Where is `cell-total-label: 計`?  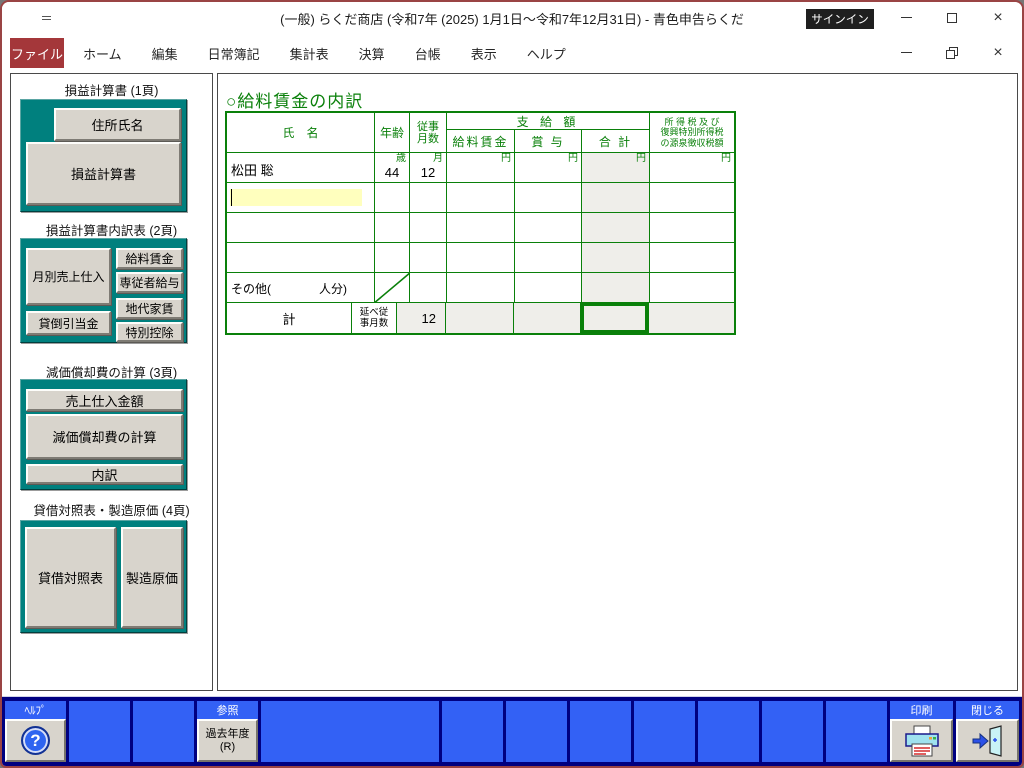 cell-total-label: 計 is located at coordinates (289, 318).